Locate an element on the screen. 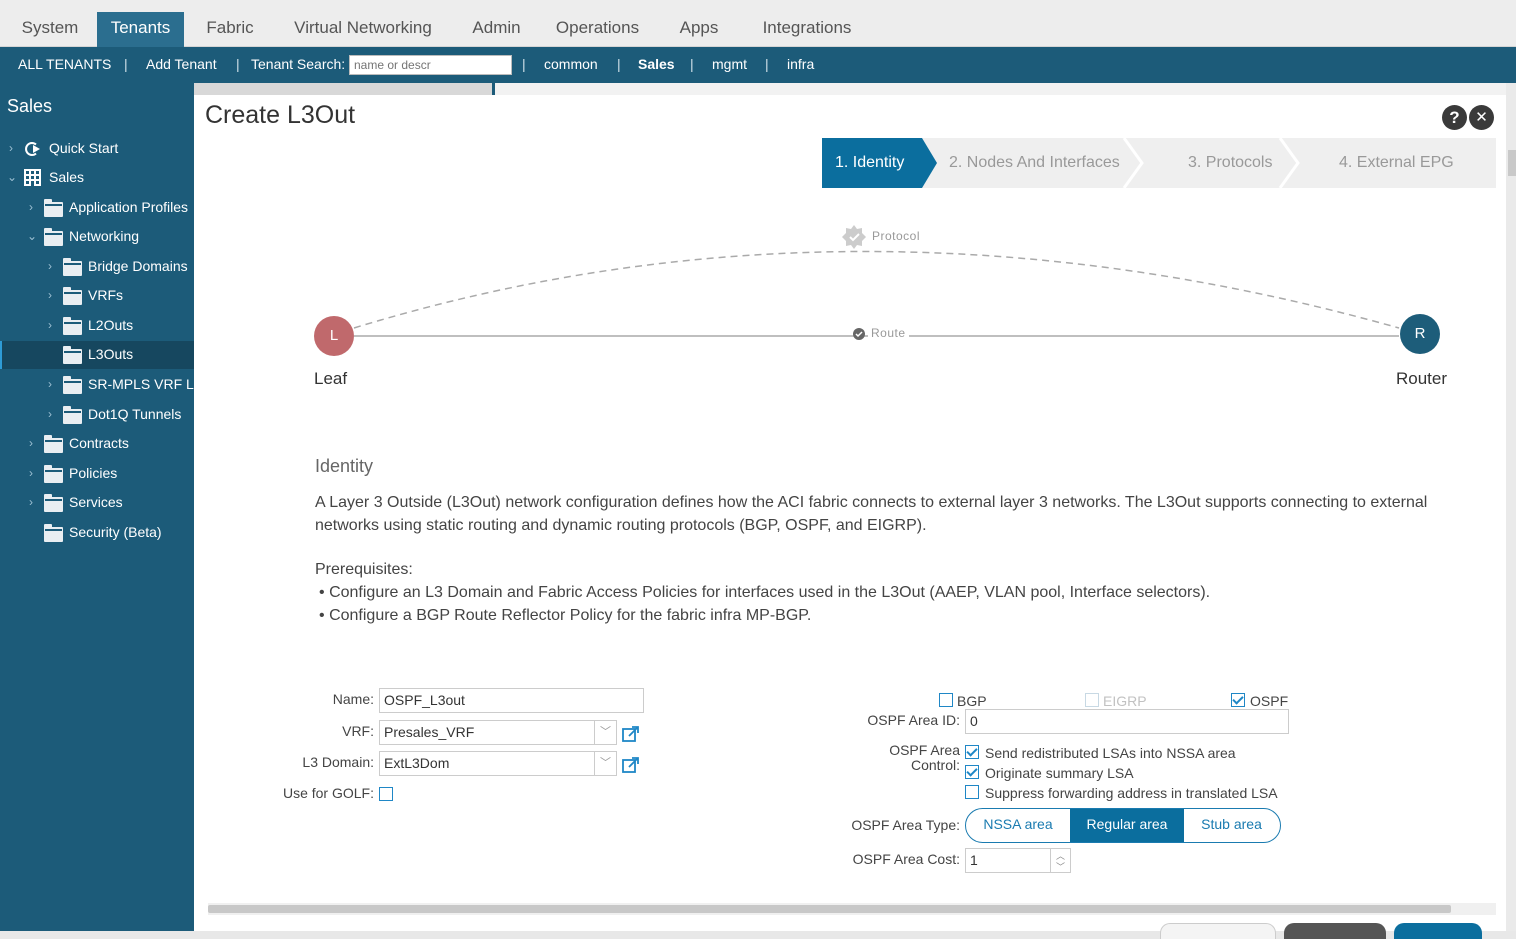 The height and width of the screenshot is (939, 1516). l3-domain-select-value: ExtL3Dom is located at coordinates (417, 763).